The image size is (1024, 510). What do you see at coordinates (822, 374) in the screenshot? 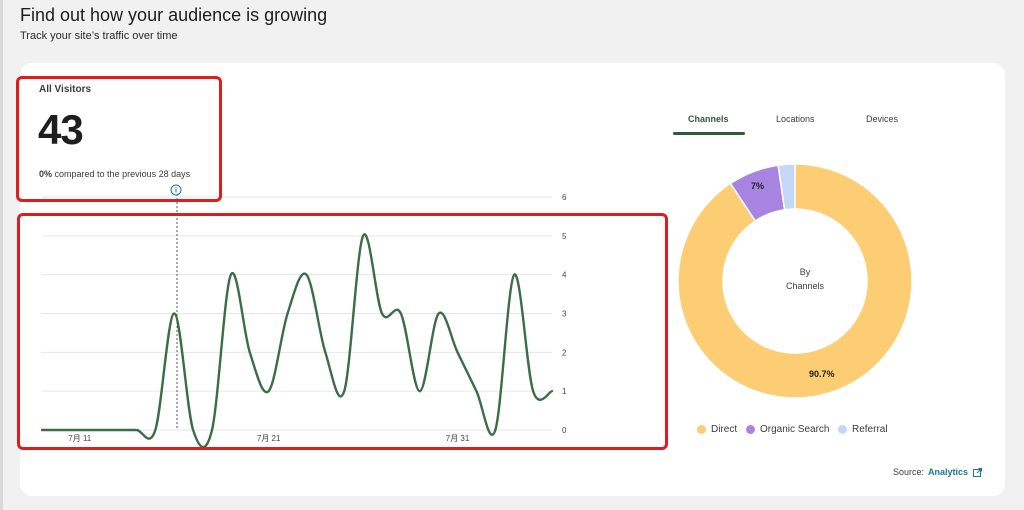
I see `donut-label-direct: 90.7%` at bounding box center [822, 374].